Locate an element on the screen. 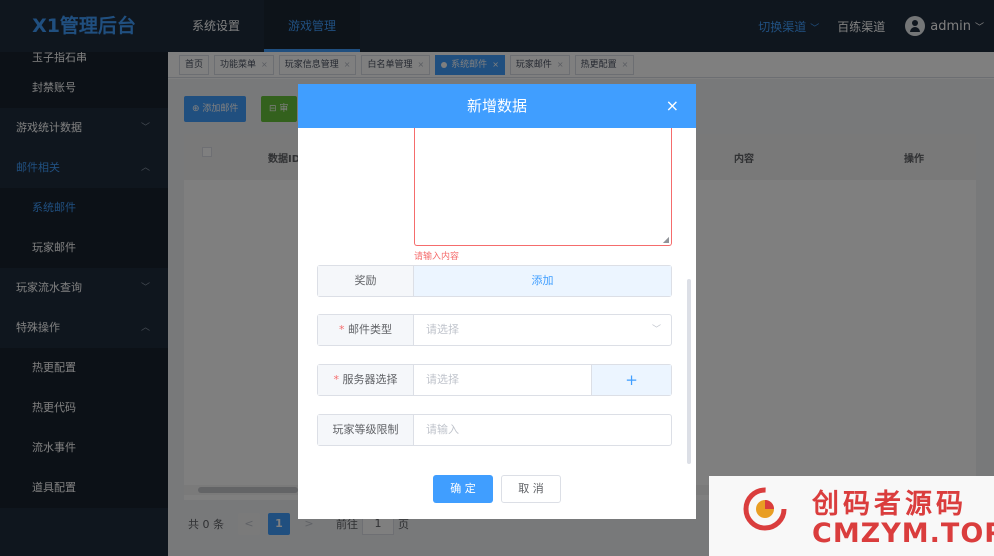  cancel-button: 取 消 is located at coordinates (531, 489).